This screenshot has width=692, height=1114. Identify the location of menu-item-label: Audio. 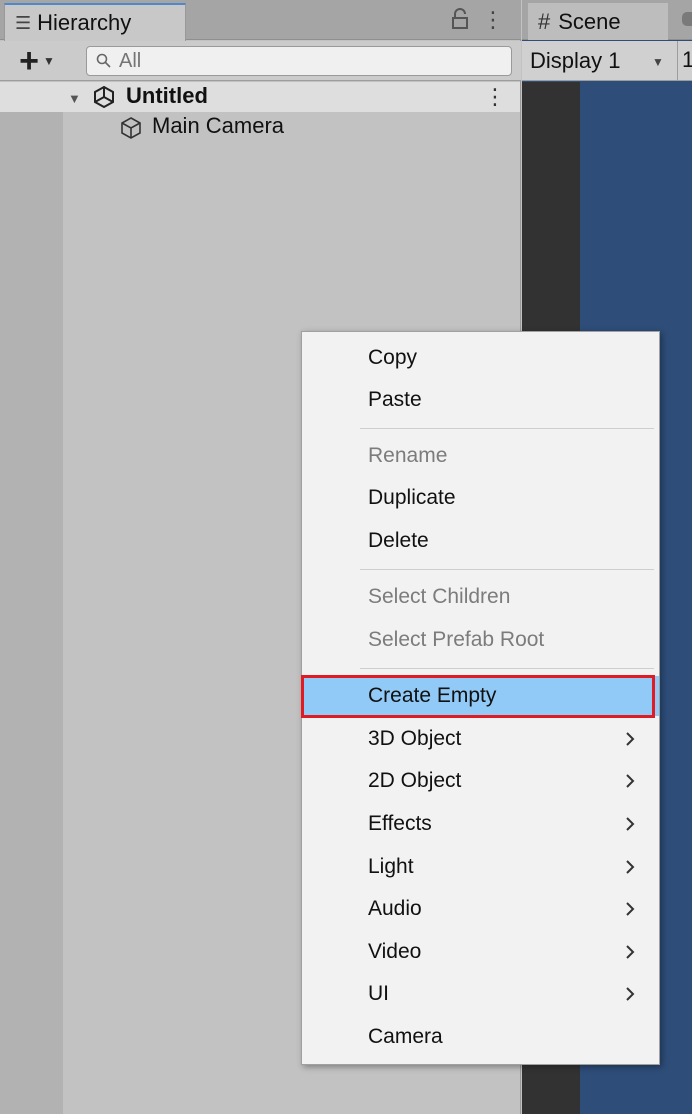
(395, 908).